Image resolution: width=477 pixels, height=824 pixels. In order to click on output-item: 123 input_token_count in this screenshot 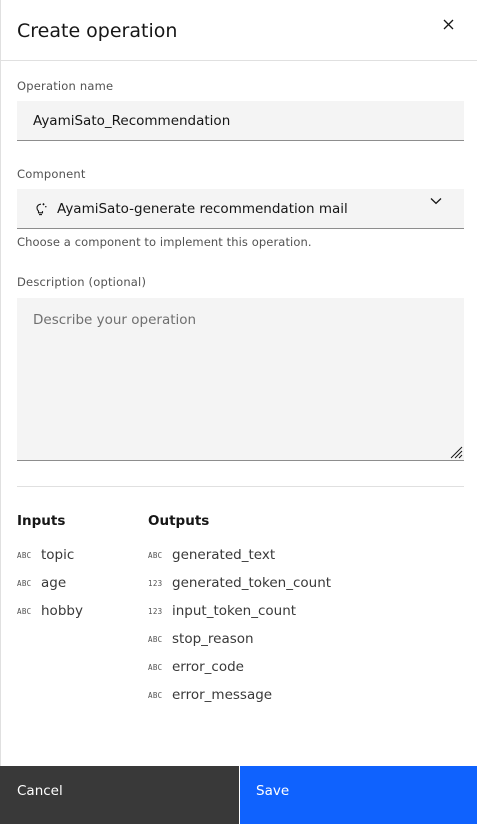, I will do `click(222, 611)`.